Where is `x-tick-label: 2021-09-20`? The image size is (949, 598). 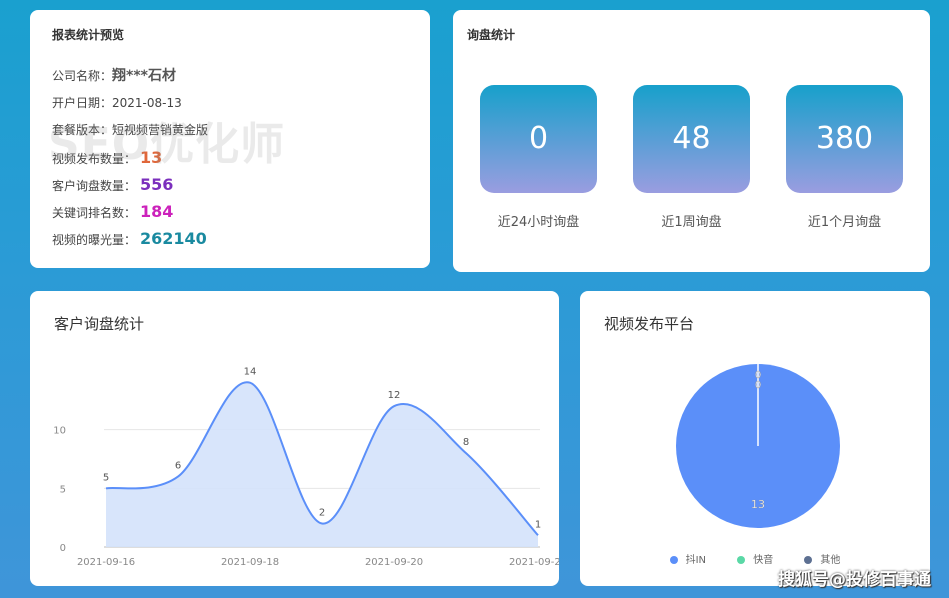 x-tick-label: 2021-09-20 is located at coordinates (394, 562).